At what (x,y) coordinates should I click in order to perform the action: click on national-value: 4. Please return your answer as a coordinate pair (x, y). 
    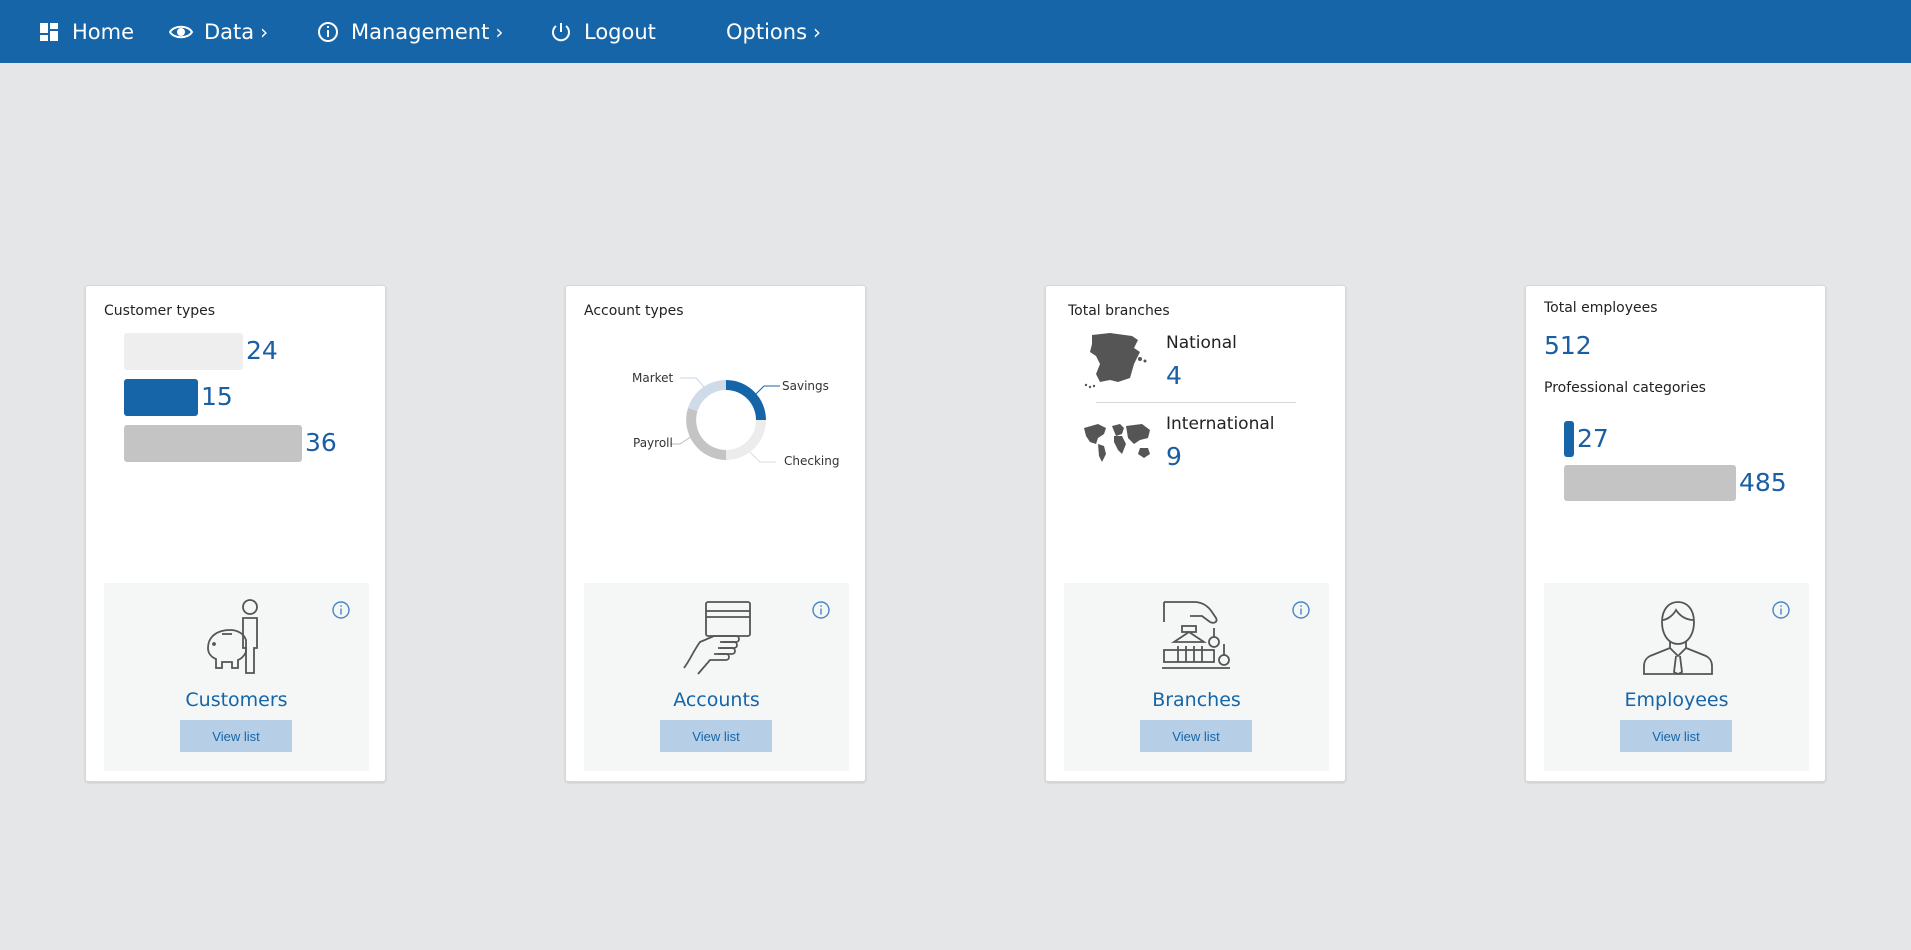
    Looking at the image, I should click on (1174, 375).